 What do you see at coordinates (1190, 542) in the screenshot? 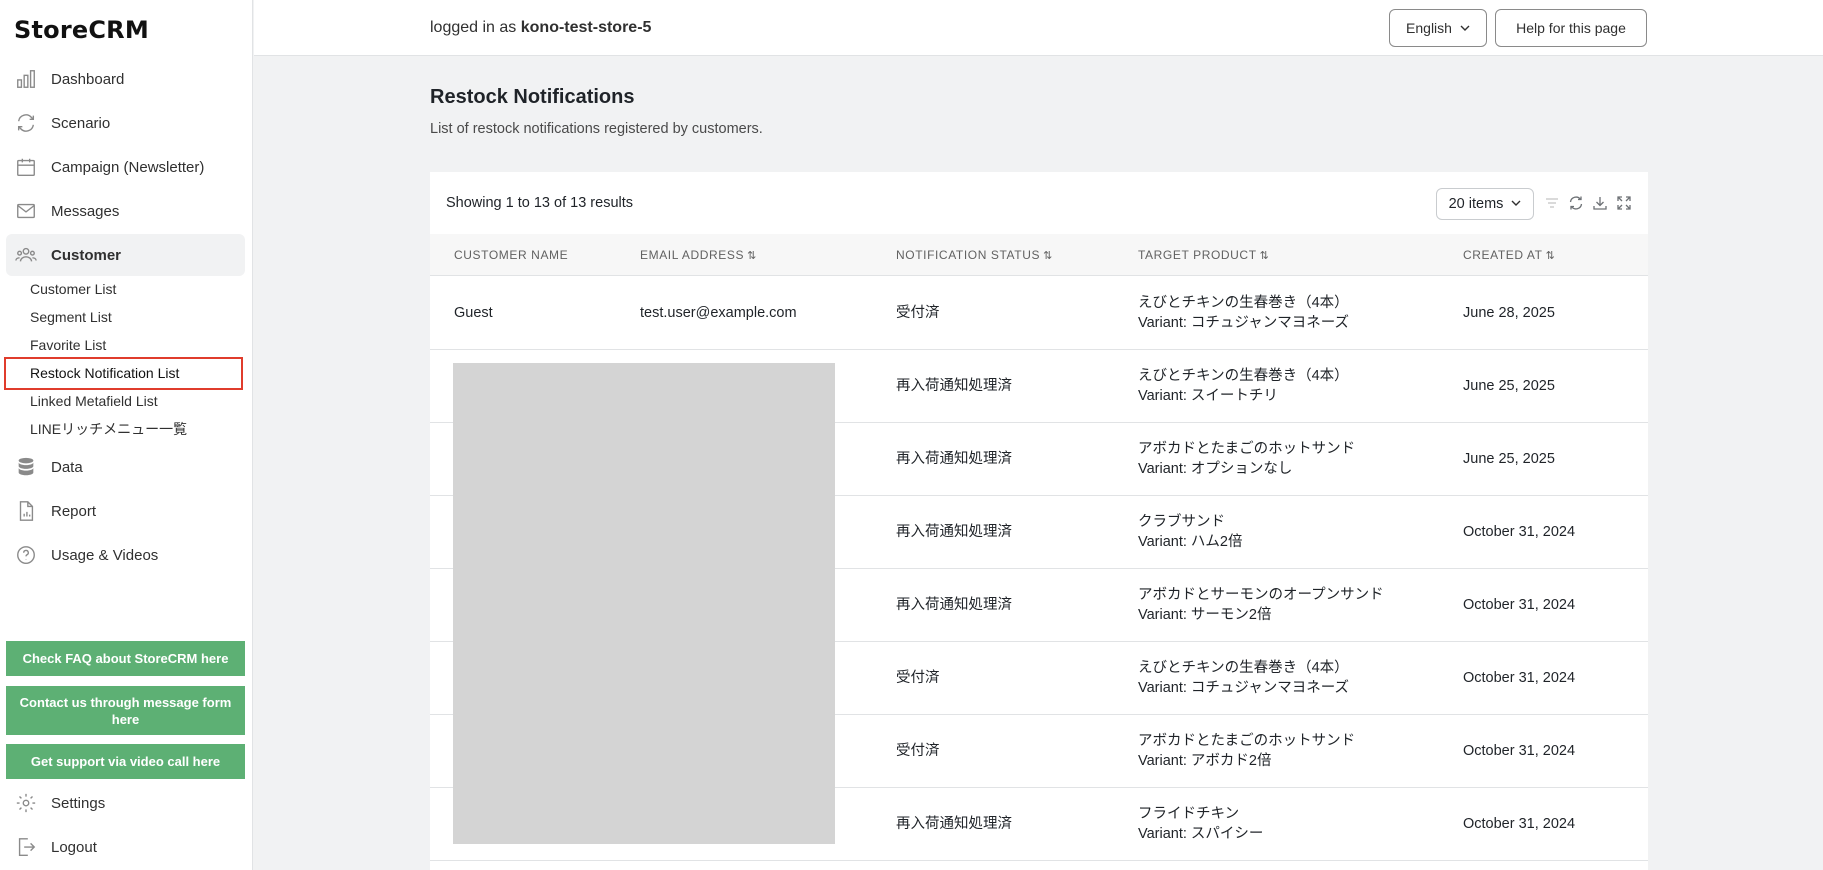
I see `cell-variant: Variant: ハム2倍` at bounding box center [1190, 542].